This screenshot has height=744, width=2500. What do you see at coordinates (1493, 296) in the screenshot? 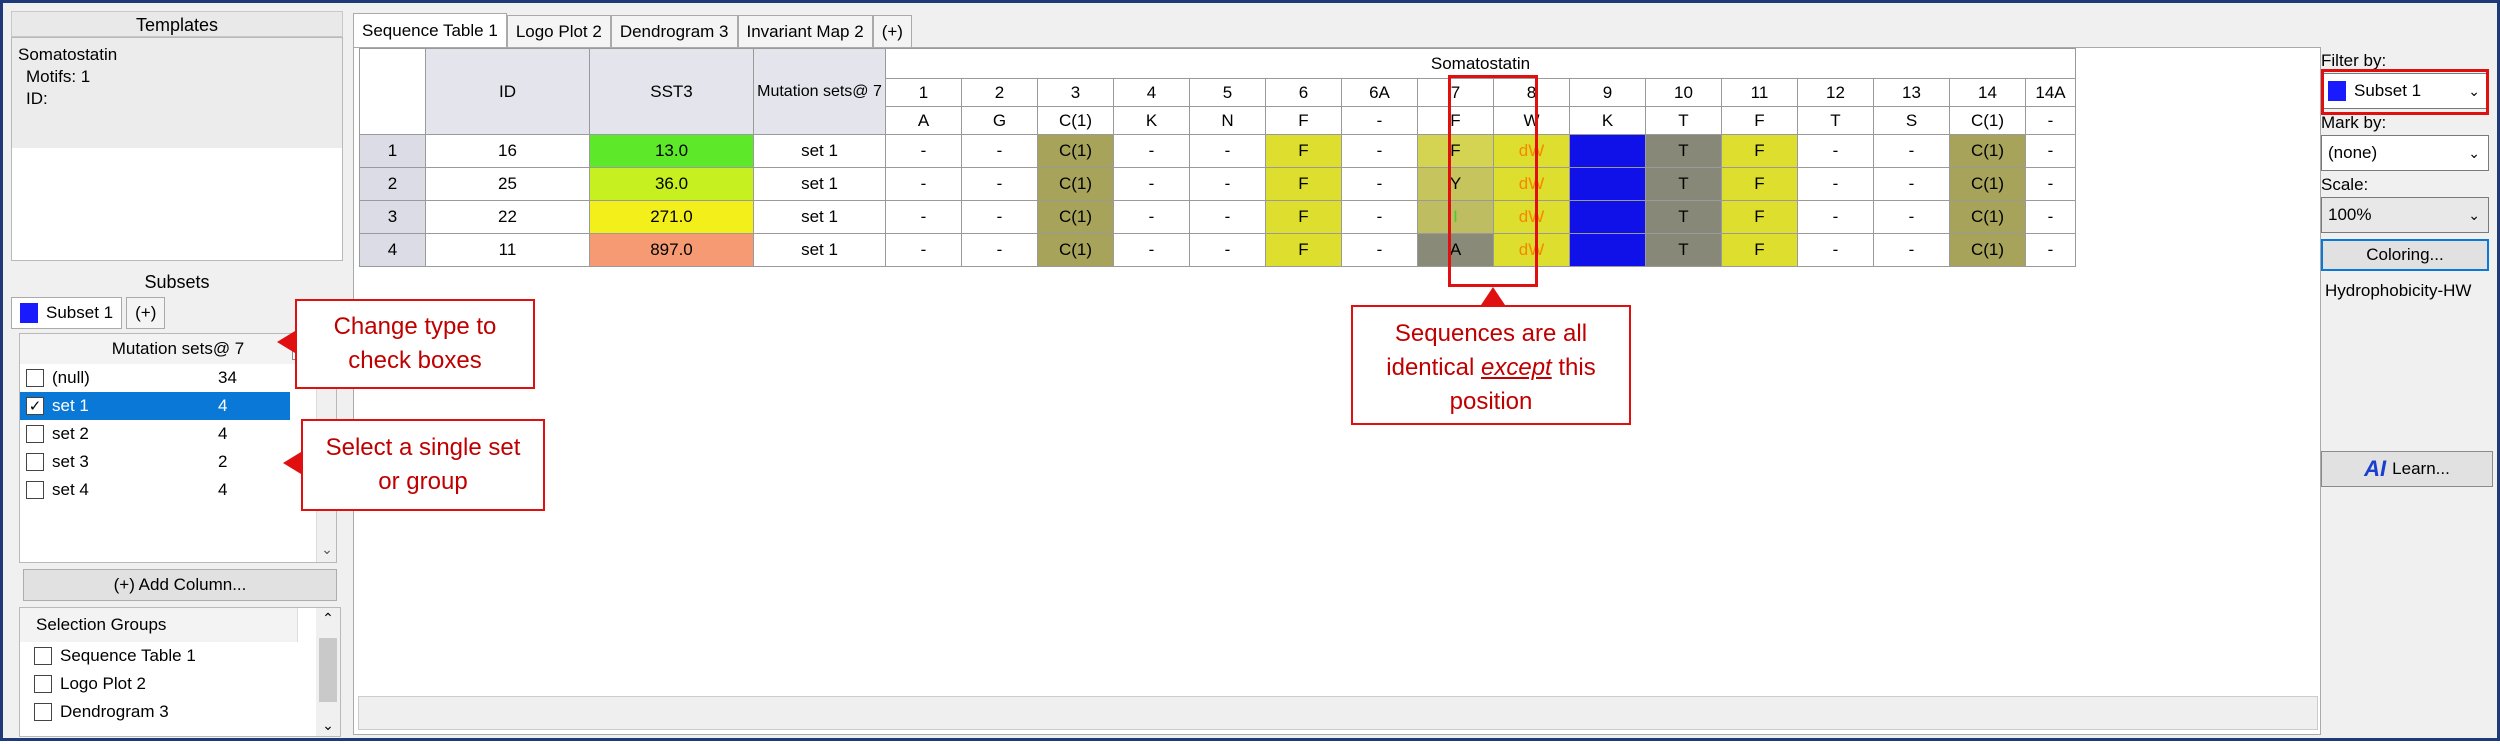
I see `arrow-identical` at bounding box center [1493, 296].